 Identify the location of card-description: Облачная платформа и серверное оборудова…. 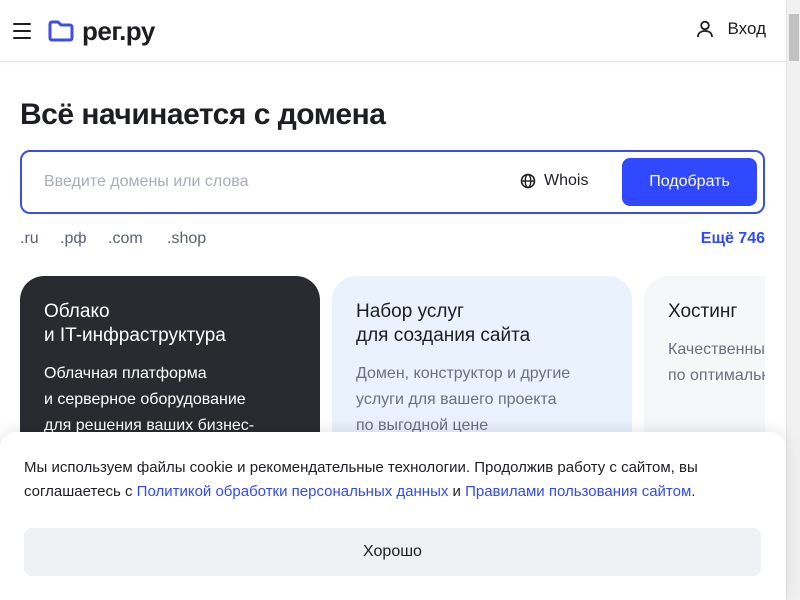
(149, 399).